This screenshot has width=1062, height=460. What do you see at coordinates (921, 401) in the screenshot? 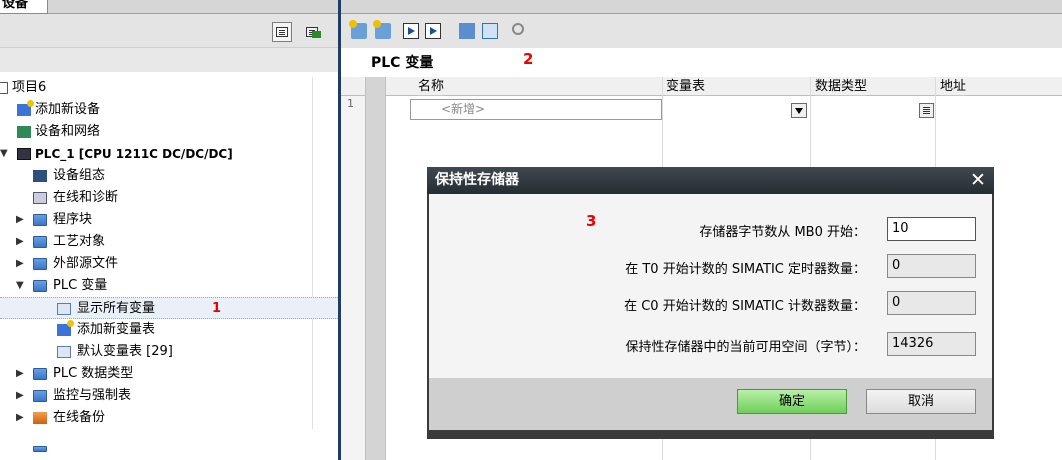
I see `cancel-button: 取消` at bounding box center [921, 401].